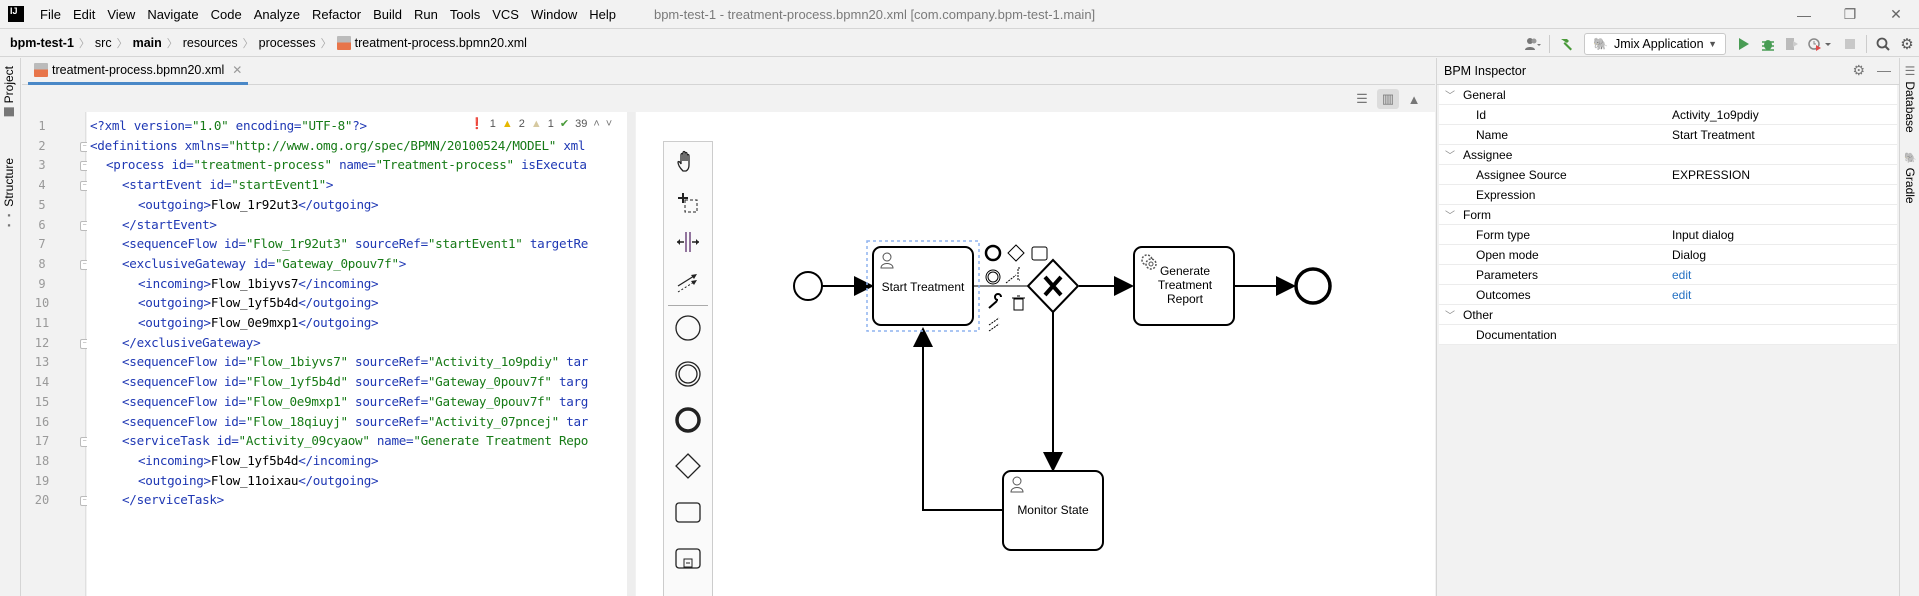 The width and height of the screenshot is (1919, 596). Describe the element at coordinates (1658, 43) in the screenshot. I see `run-config-label: Jmix Application` at that location.